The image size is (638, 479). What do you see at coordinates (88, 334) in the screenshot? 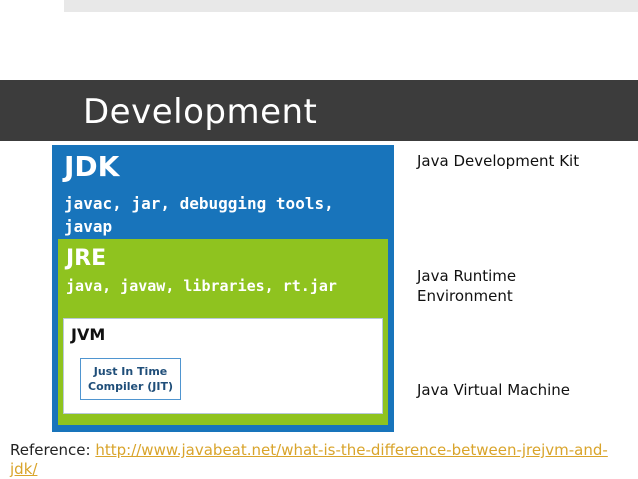
I see `jvm-heading: JVM` at bounding box center [88, 334].